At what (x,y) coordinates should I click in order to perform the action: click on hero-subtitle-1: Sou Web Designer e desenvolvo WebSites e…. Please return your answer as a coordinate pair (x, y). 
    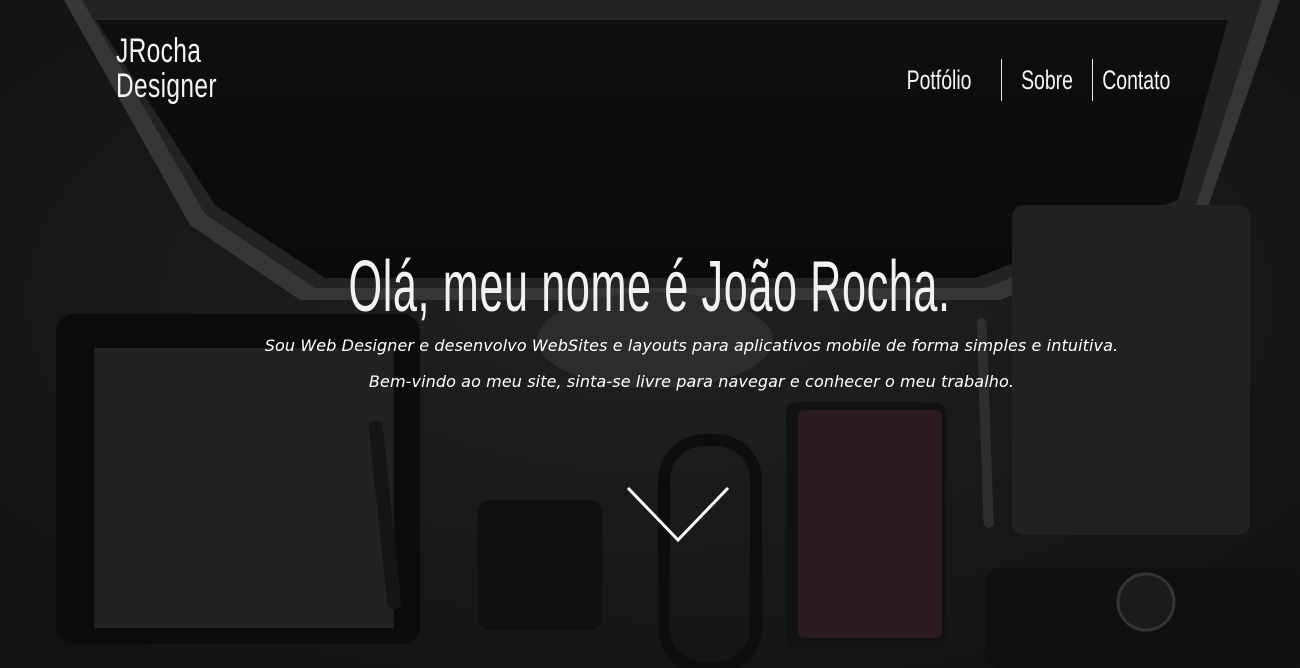
    Looking at the image, I should click on (691, 345).